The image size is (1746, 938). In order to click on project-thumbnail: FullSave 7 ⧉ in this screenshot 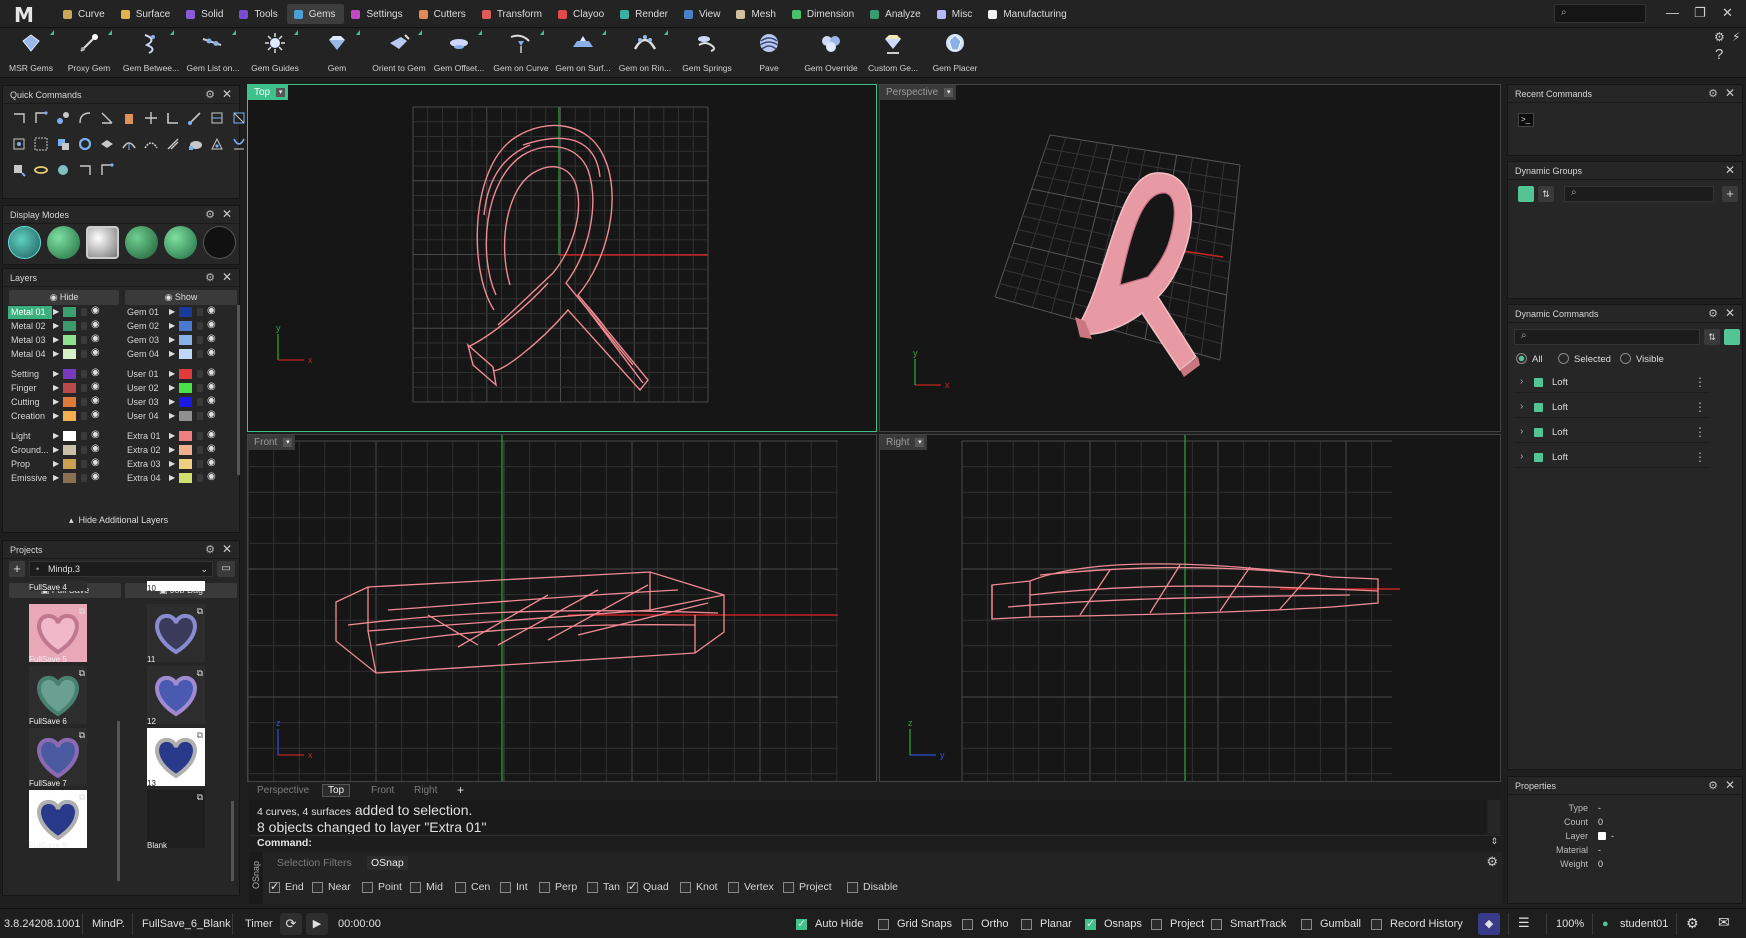, I will do `click(58, 758)`.